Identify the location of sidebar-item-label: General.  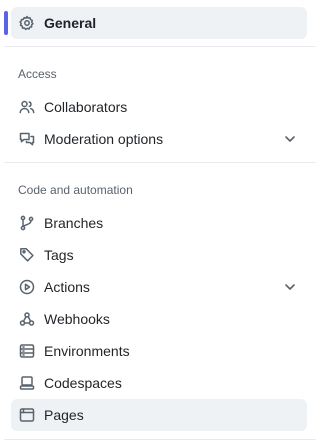
(70, 23).